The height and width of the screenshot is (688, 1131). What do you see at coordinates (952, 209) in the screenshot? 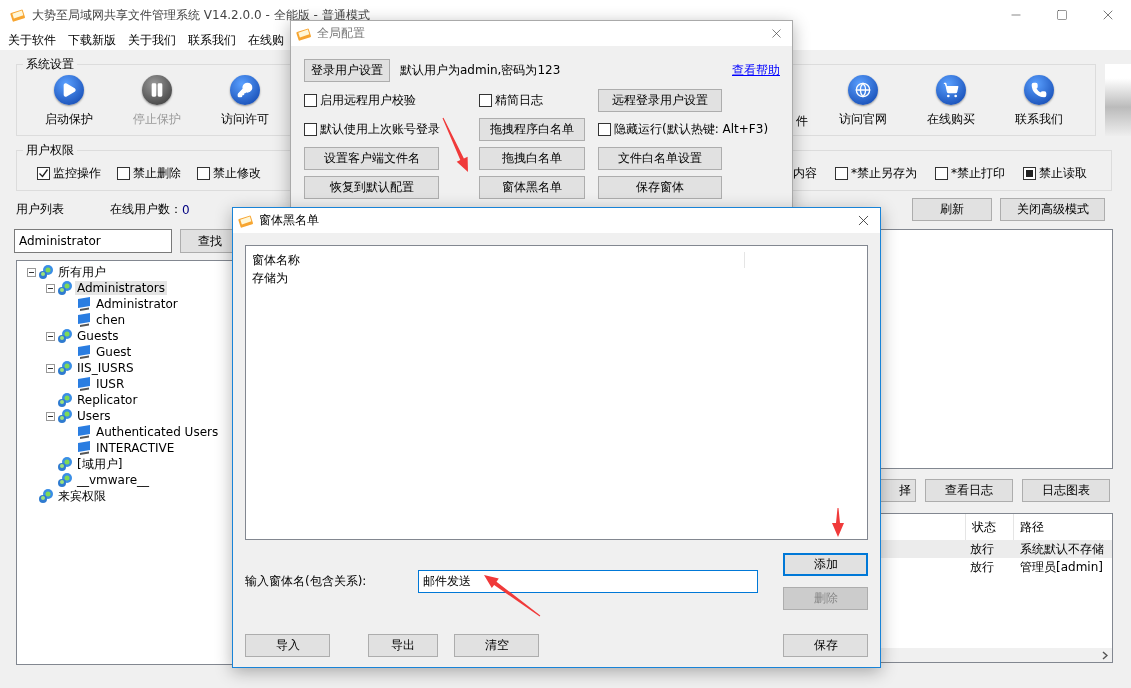
I see `action-button: 刷新` at bounding box center [952, 209].